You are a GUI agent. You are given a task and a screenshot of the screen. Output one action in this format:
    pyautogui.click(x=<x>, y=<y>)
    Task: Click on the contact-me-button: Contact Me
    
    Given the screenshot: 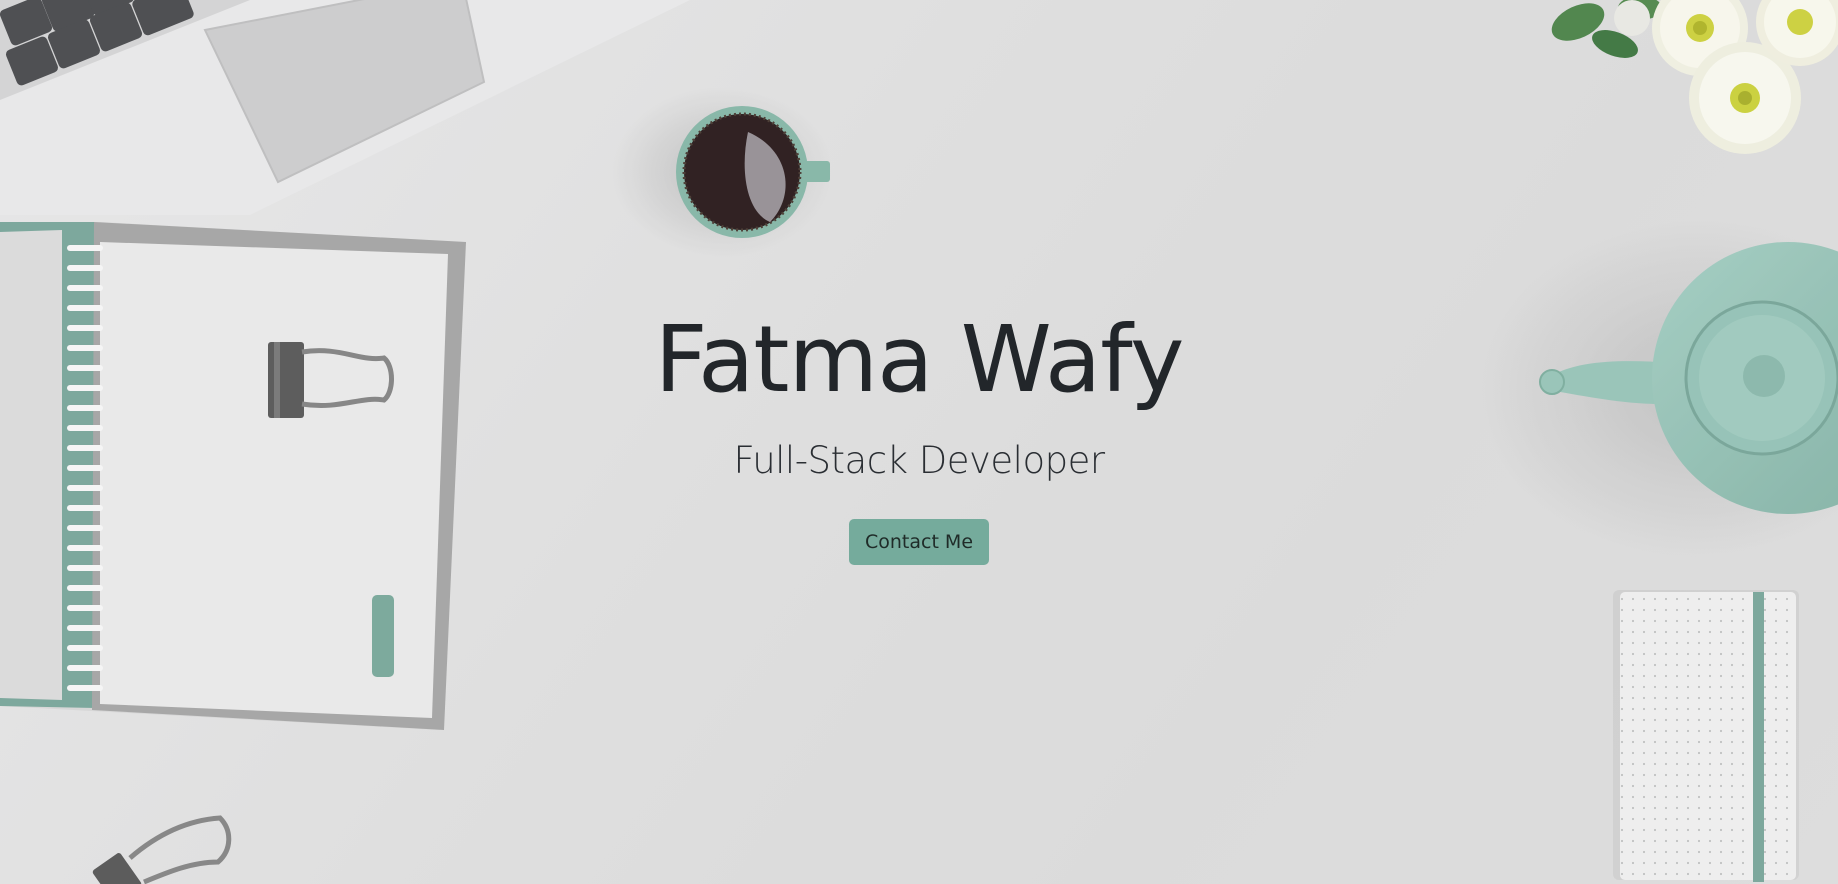 What is the action you would take?
    pyautogui.click(x=919, y=542)
    